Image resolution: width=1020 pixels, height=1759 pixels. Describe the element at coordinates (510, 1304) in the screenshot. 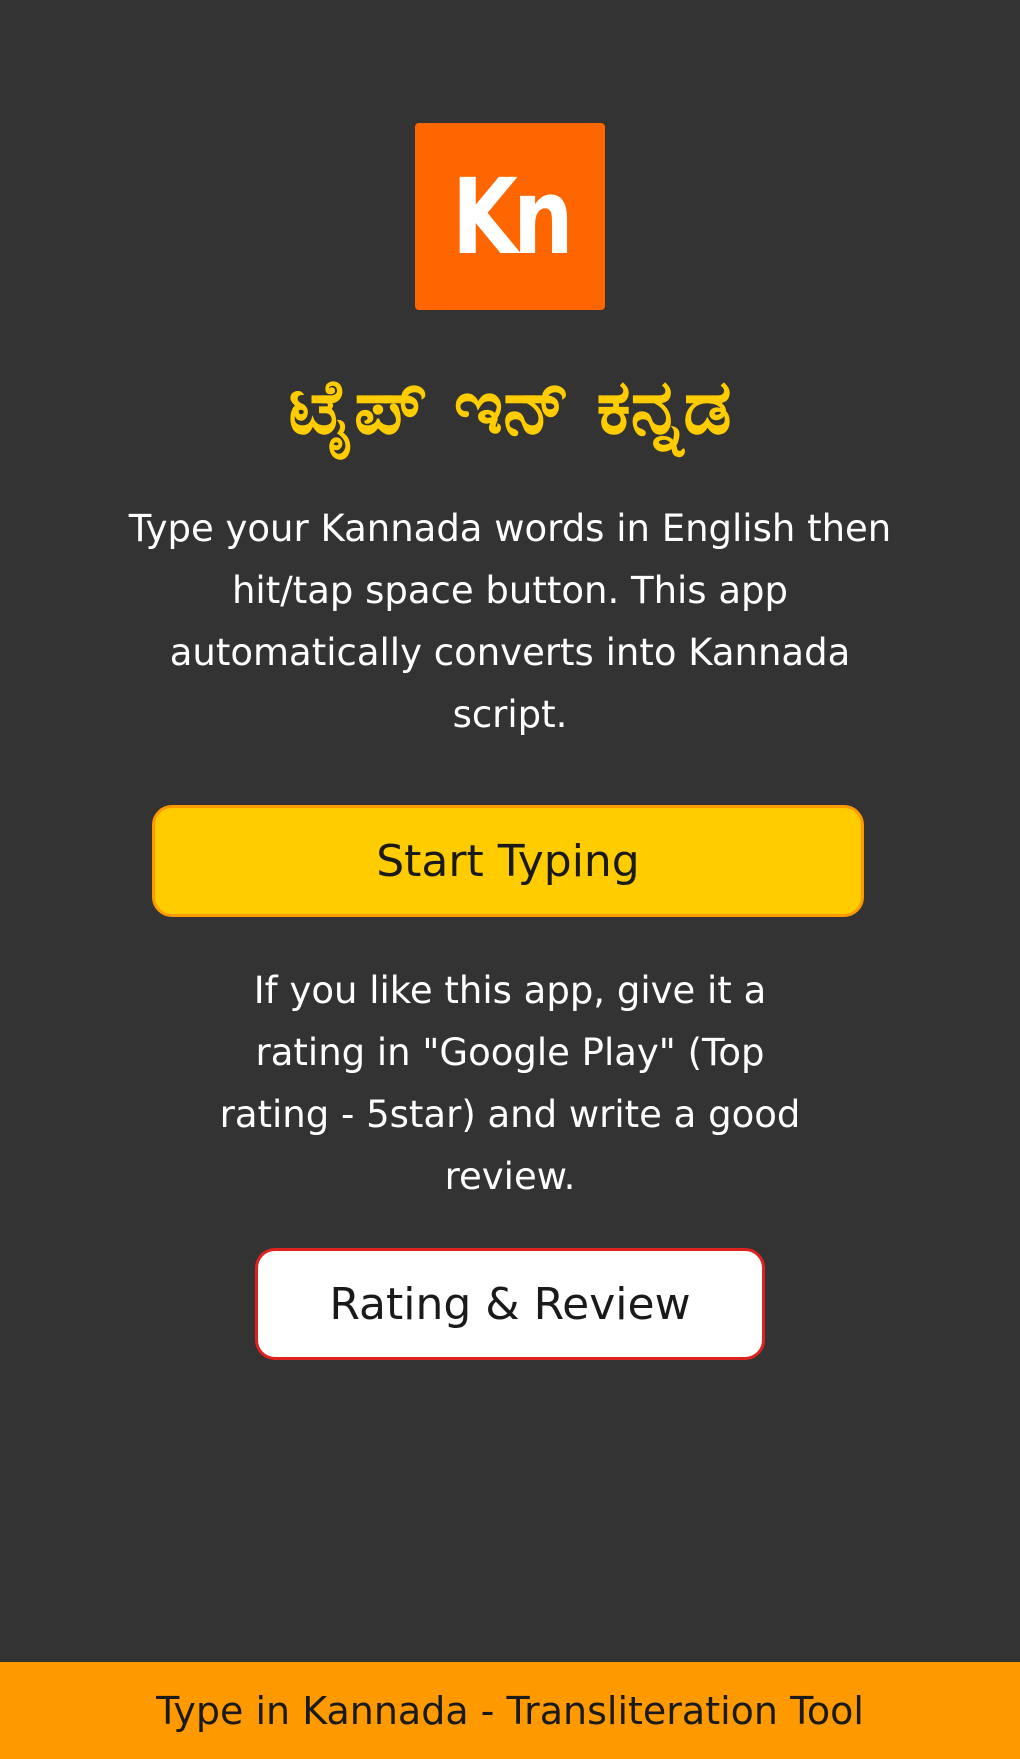

I see `rating-review-button: Rating & Review` at that location.